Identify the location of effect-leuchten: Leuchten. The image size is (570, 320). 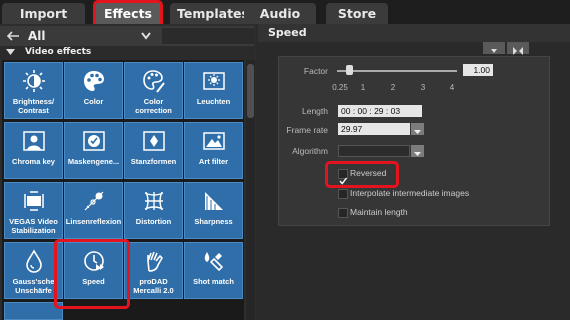
(213, 90).